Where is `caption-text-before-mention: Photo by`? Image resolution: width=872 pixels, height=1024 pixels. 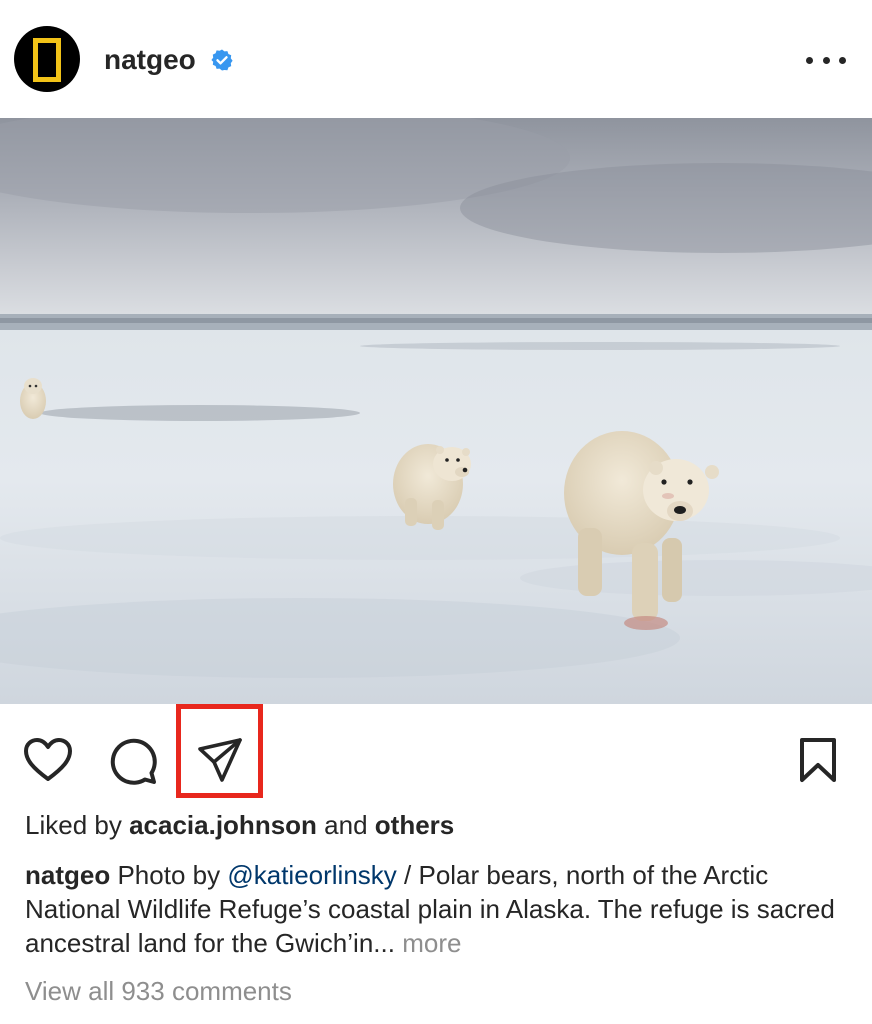
caption-text-before-mention: Photo by is located at coordinates (169, 875).